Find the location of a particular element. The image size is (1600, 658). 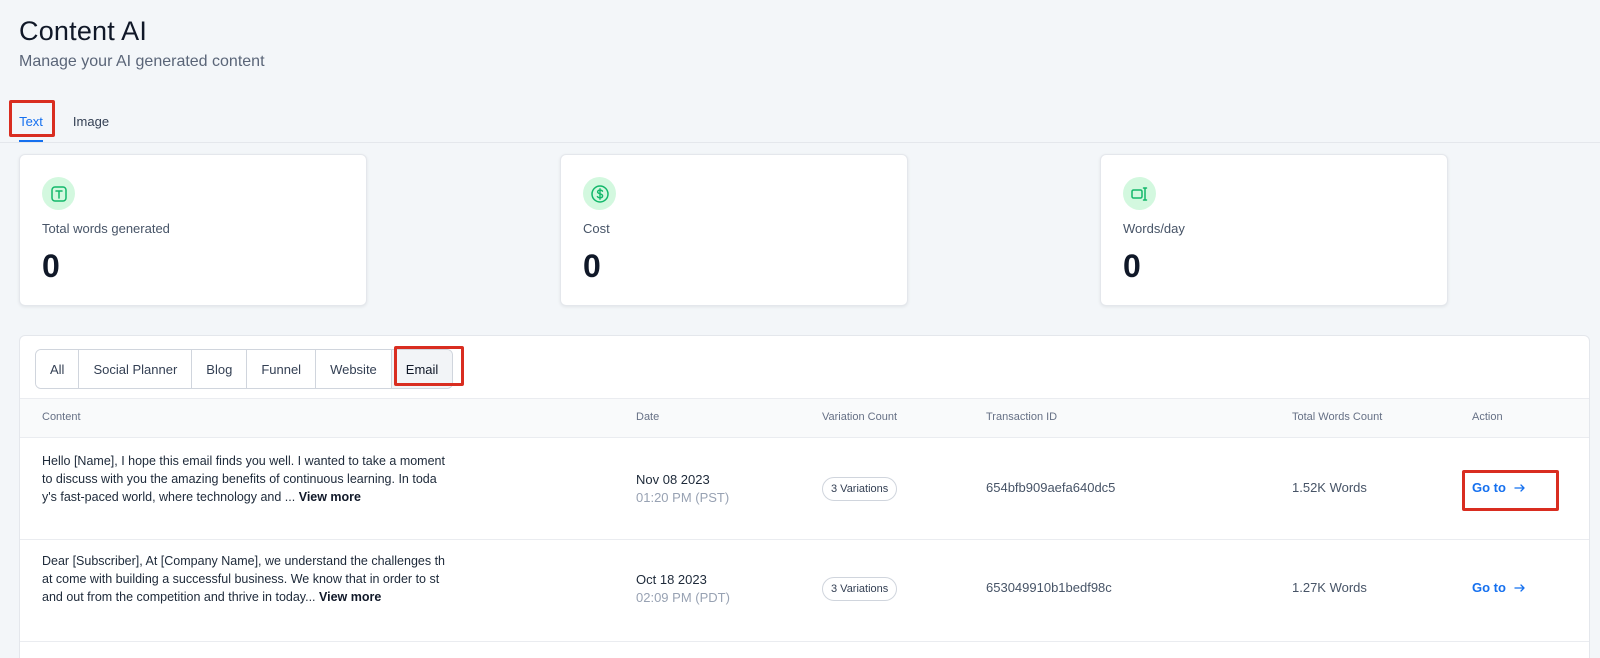

stat-label: Words/day is located at coordinates (1154, 228).